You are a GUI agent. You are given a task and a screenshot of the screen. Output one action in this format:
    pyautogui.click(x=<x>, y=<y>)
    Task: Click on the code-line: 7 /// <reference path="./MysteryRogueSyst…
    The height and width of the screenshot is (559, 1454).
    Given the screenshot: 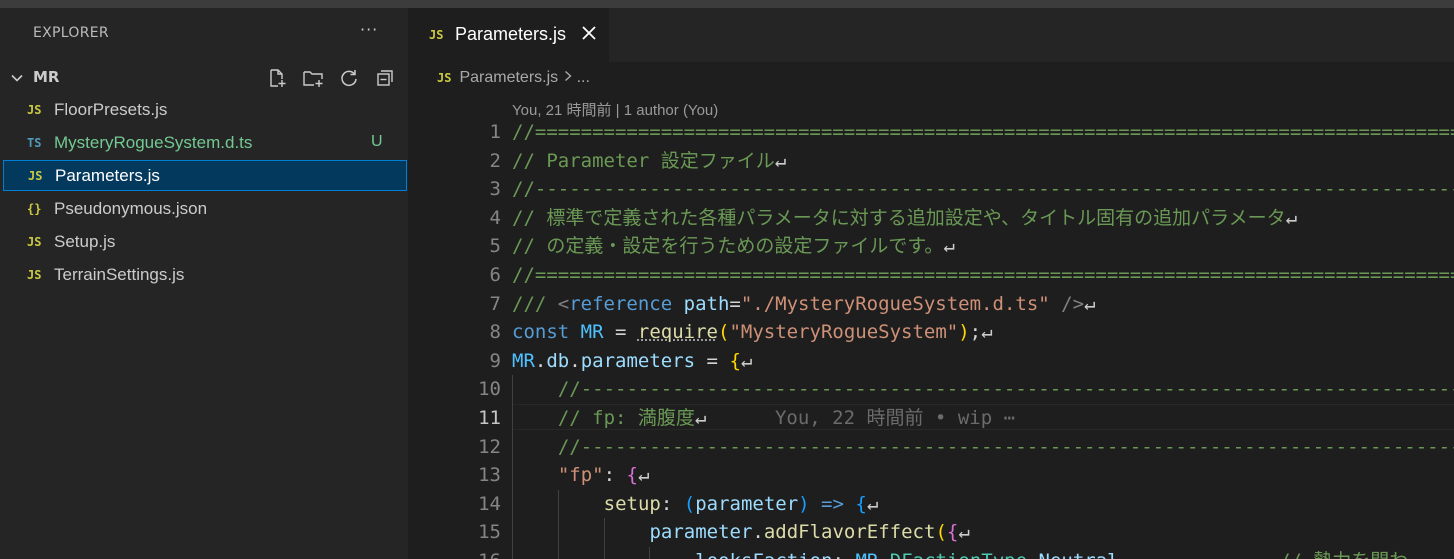 What is the action you would take?
    pyautogui.click(x=931, y=304)
    